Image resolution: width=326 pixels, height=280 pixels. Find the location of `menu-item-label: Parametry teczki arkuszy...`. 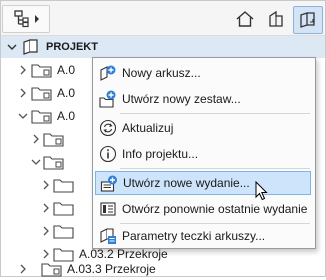

menu-item-label: Parametry teczki arkuszy... is located at coordinates (194, 236).